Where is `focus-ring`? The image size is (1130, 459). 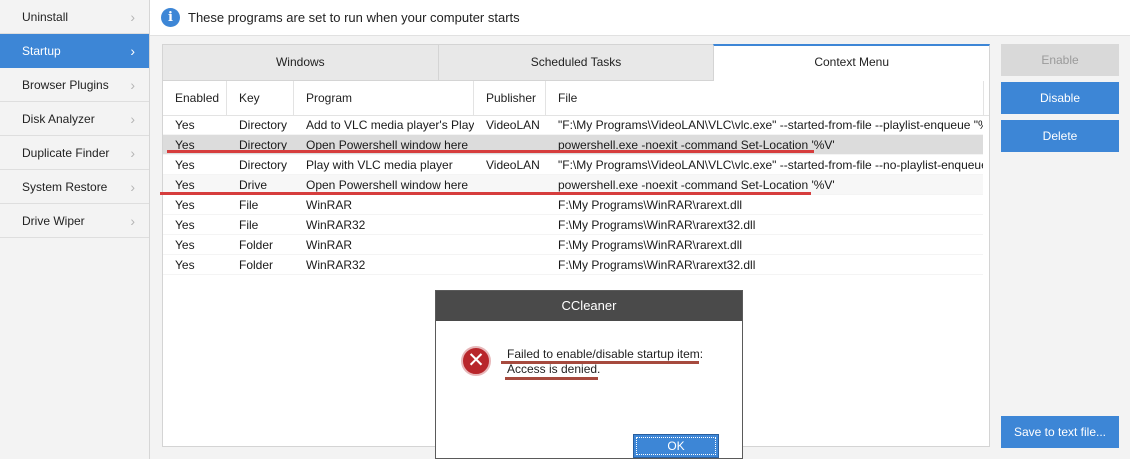 focus-ring is located at coordinates (676, 446).